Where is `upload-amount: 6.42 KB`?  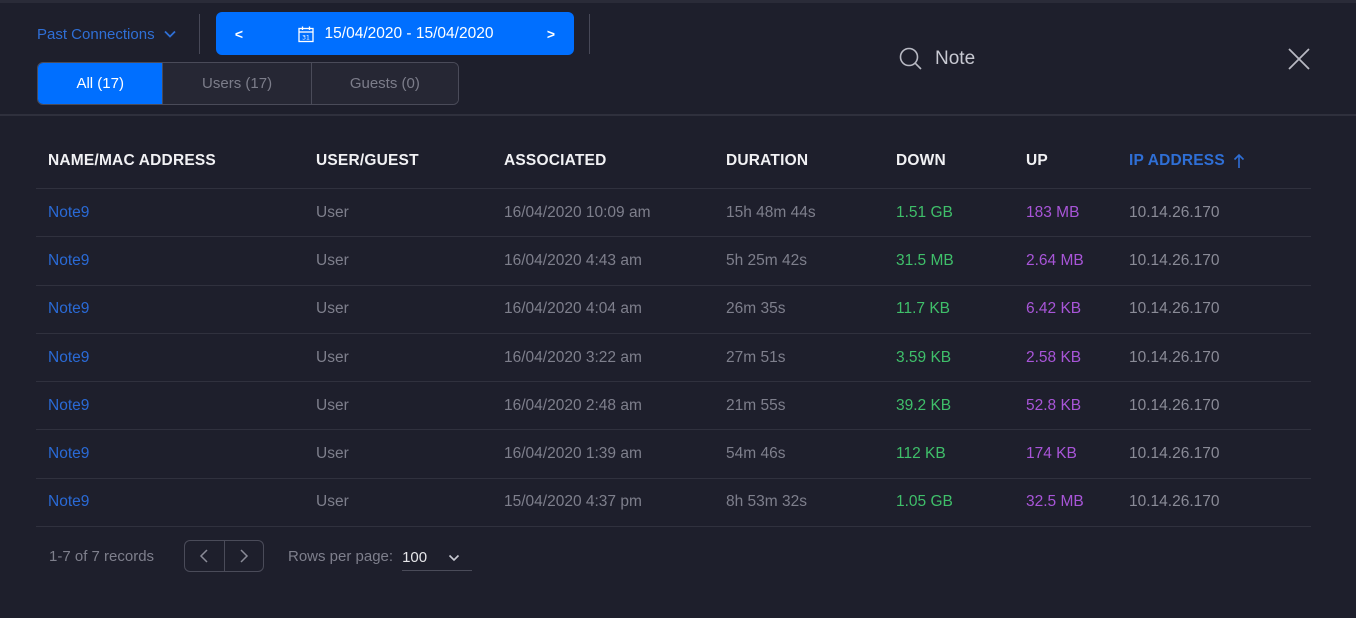 upload-amount: 6.42 KB is located at coordinates (1054, 309).